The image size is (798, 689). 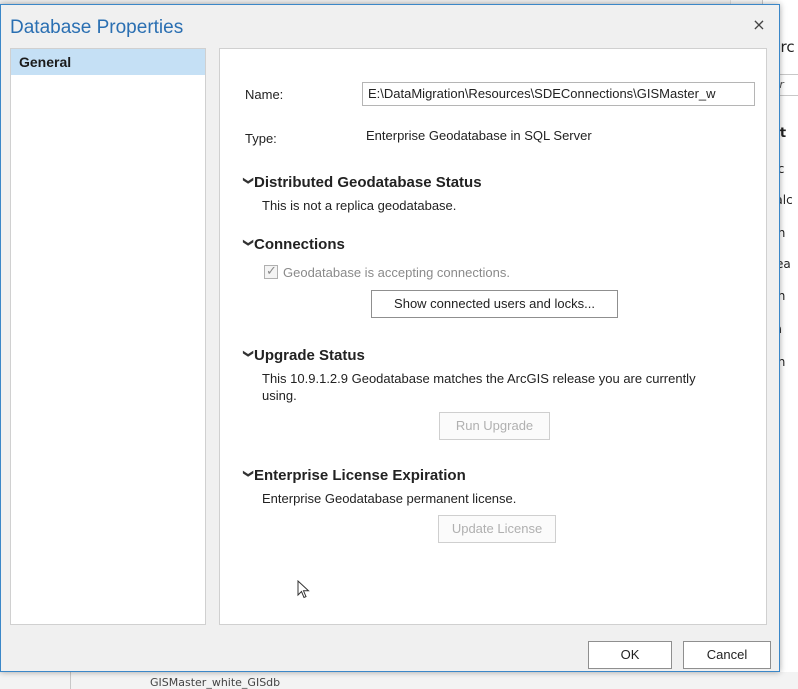 What do you see at coordinates (97, 27) in the screenshot?
I see `dialog-title: Database Properties` at bounding box center [97, 27].